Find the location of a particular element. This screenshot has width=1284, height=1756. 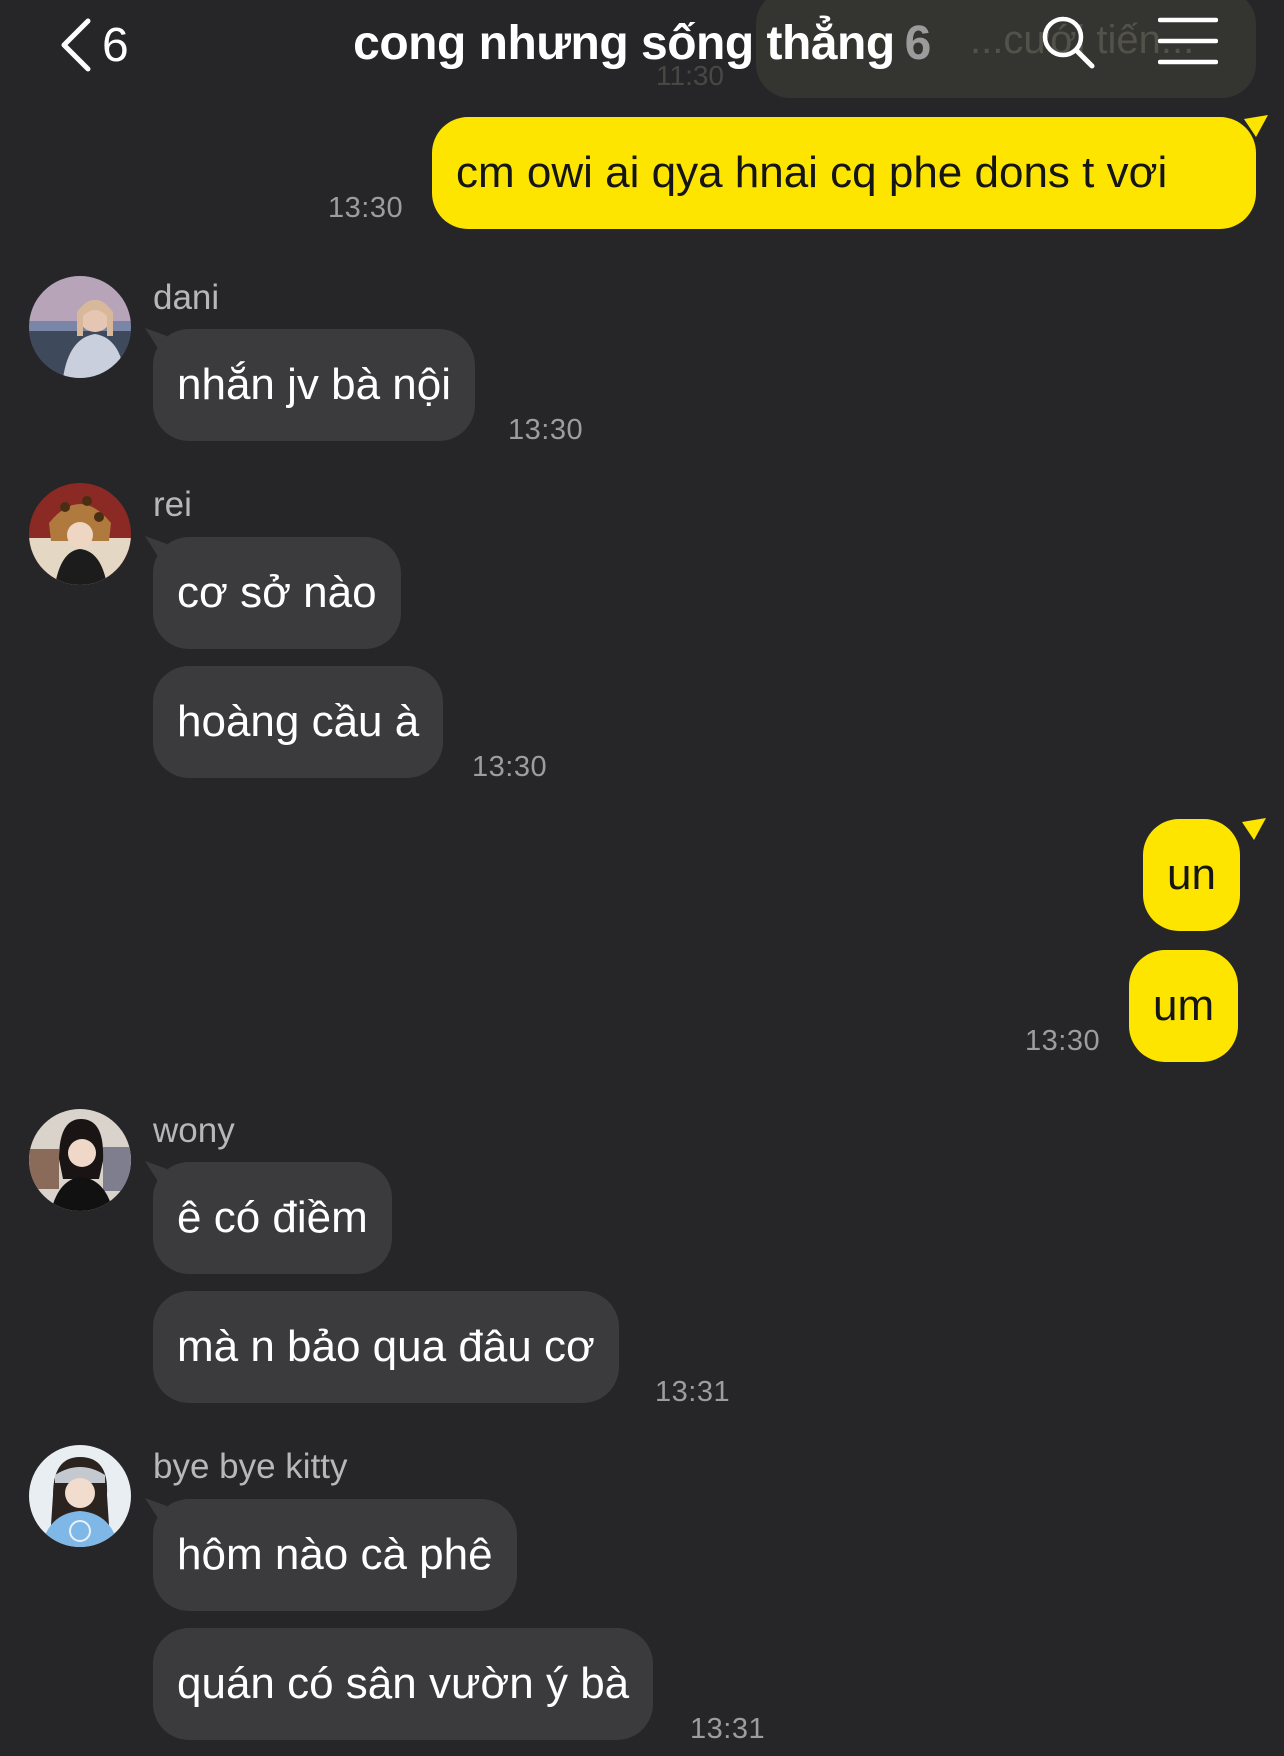

avatar-dani is located at coordinates (80, 327).